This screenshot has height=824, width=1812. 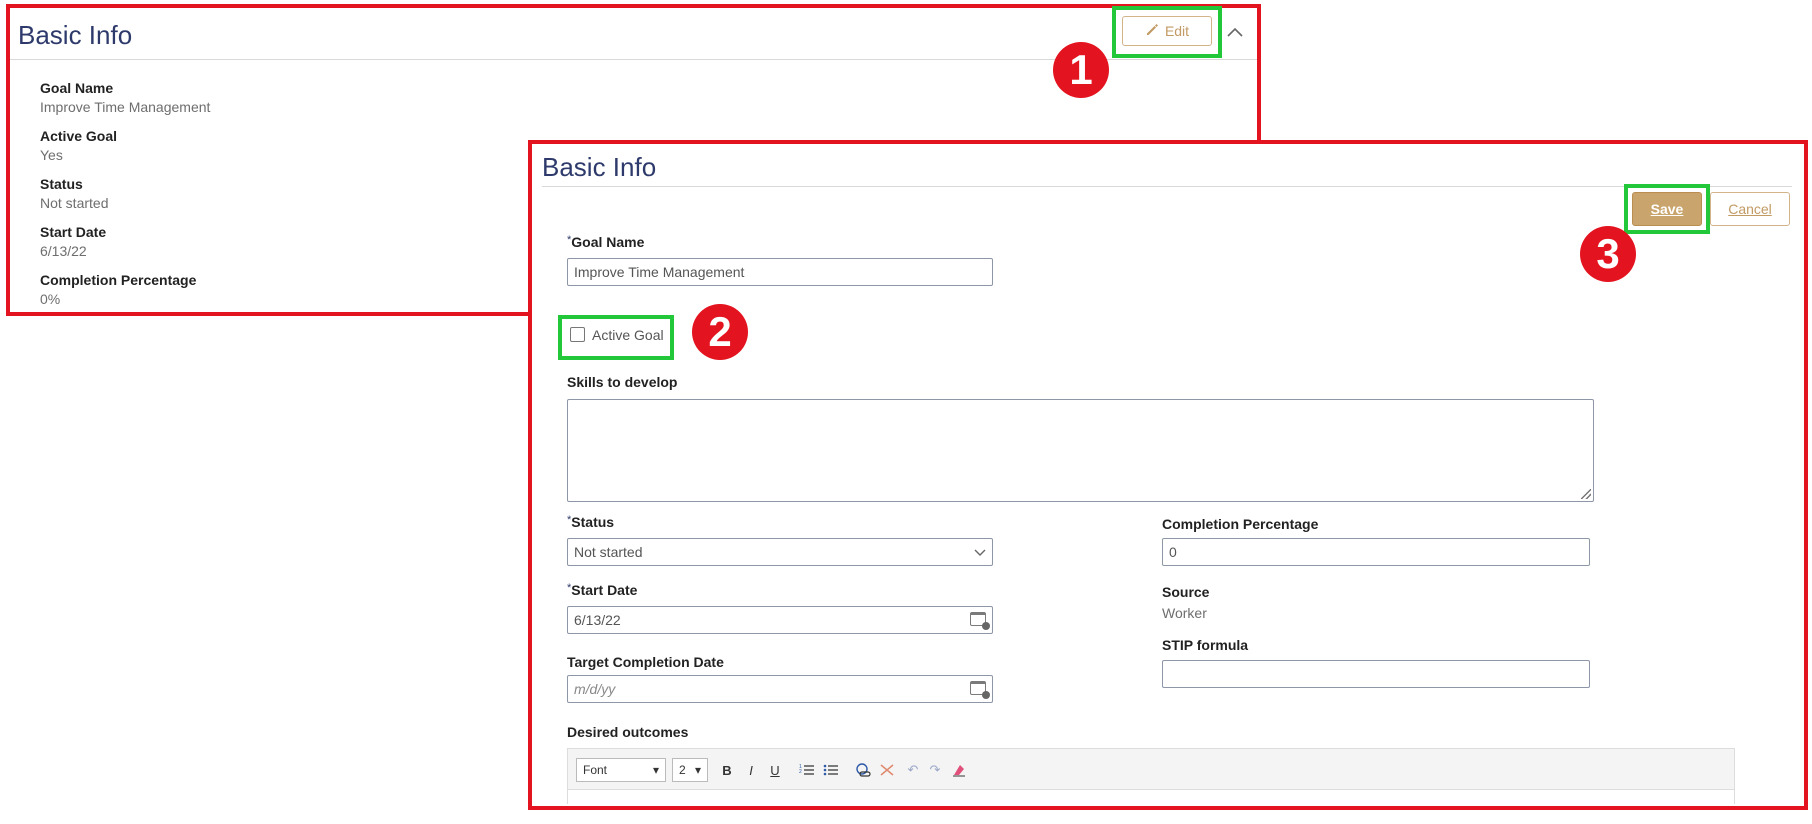 What do you see at coordinates (606, 242) in the screenshot?
I see `goal-name-label: *Goal Name` at bounding box center [606, 242].